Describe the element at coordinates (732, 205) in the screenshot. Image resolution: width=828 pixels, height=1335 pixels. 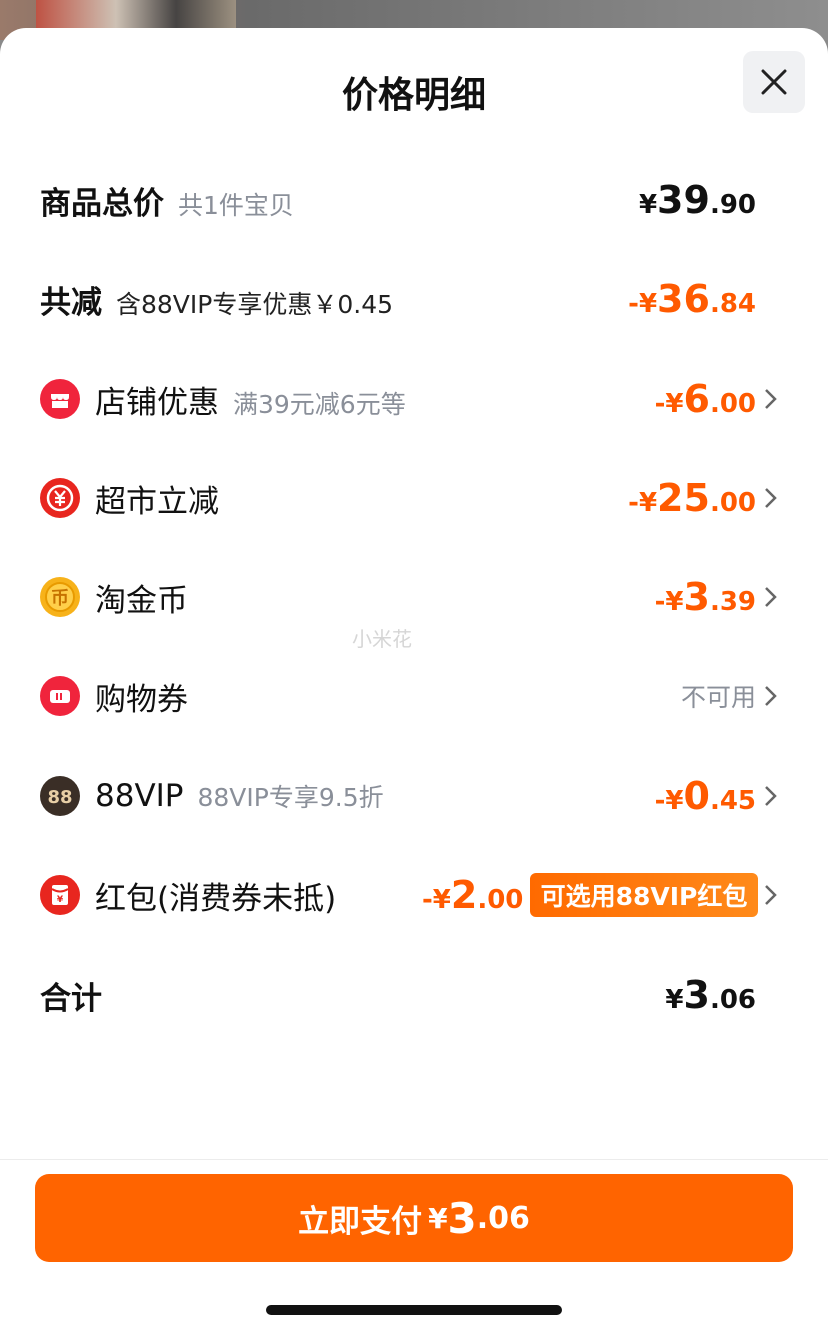
I see `amount-decimal: .90` at that location.